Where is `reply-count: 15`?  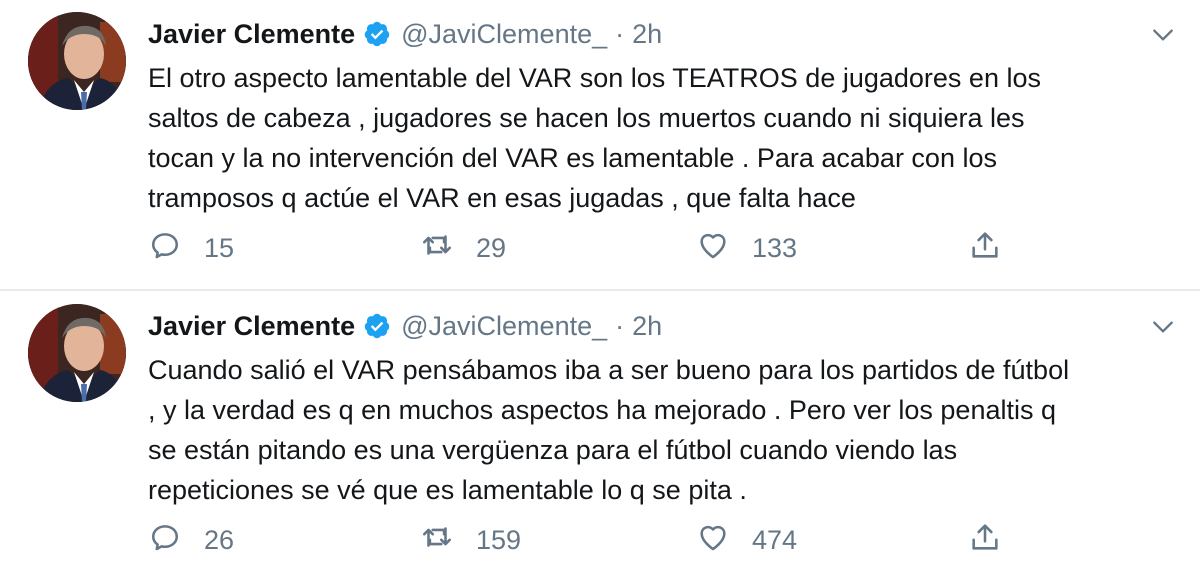 reply-count: 15 is located at coordinates (219, 247).